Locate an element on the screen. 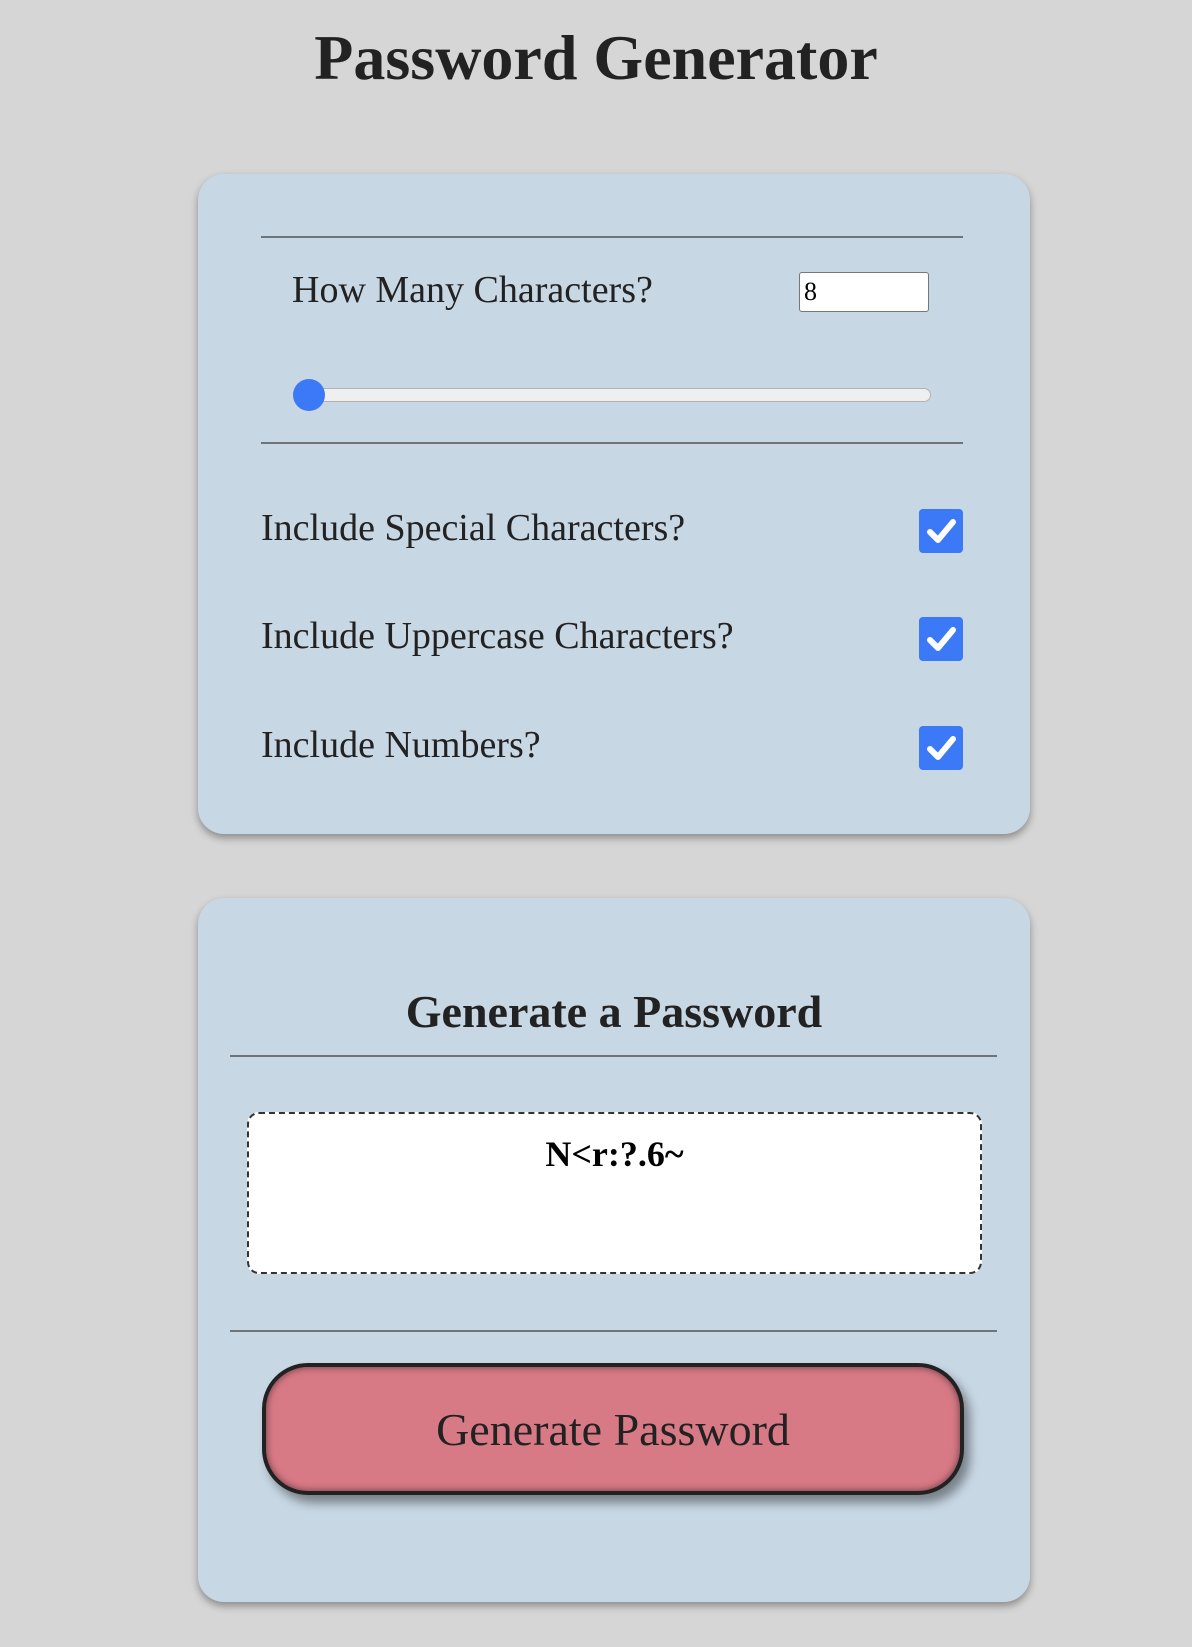 This screenshot has width=1192, height=1647. option-label-numbers: Include Numbers? is located at coordinates (401, 745).